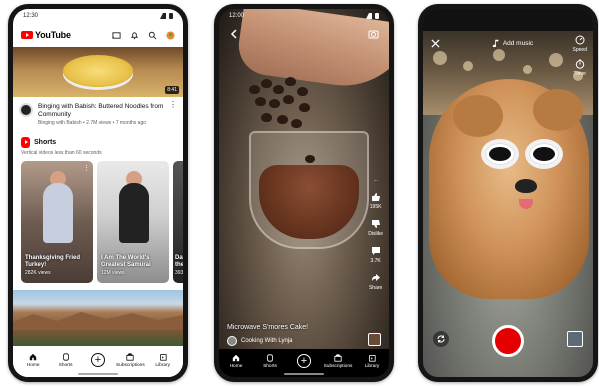  I want to click on speed-button: Speed, so click(580, 44).